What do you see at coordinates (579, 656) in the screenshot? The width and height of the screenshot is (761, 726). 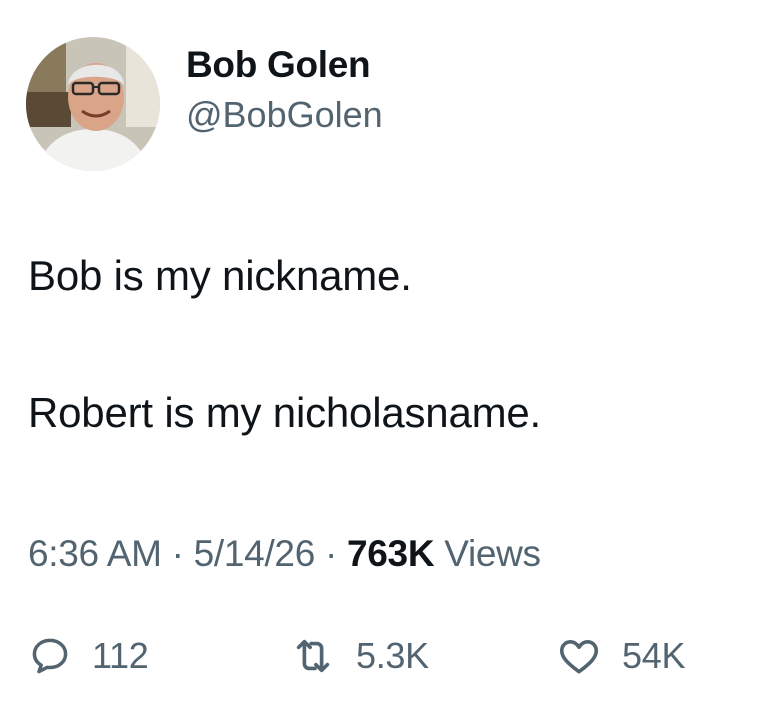 I see `heart-icon` at bounding box center [579, 656].